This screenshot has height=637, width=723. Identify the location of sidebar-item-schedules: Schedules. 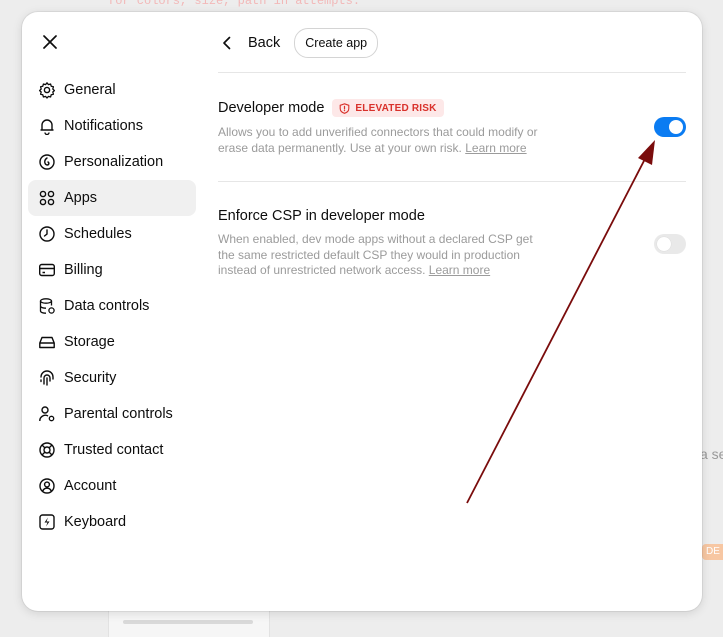
(112, 234).